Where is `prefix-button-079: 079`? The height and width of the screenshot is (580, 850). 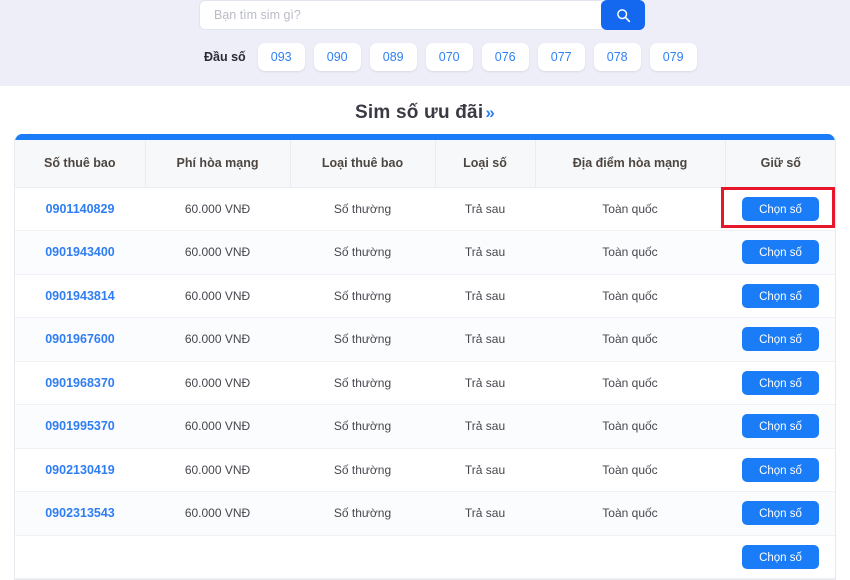
prefix-button-079: 079 is located at coordinates (673, 57).